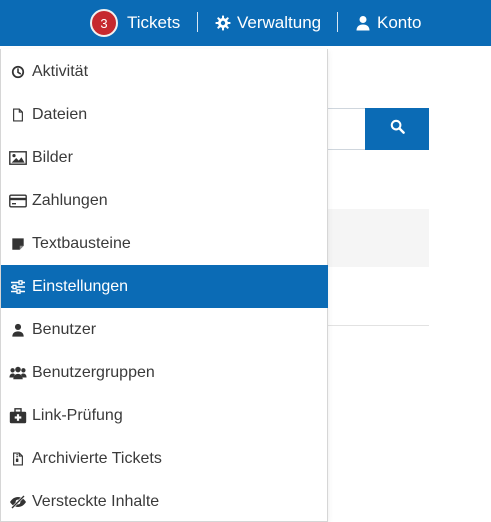 The width and height of the screenshot is (491, 522). What do you see at coordinates (375, 325) in the screenshot?
I see `background-divider` at bounding box center [375, 325].